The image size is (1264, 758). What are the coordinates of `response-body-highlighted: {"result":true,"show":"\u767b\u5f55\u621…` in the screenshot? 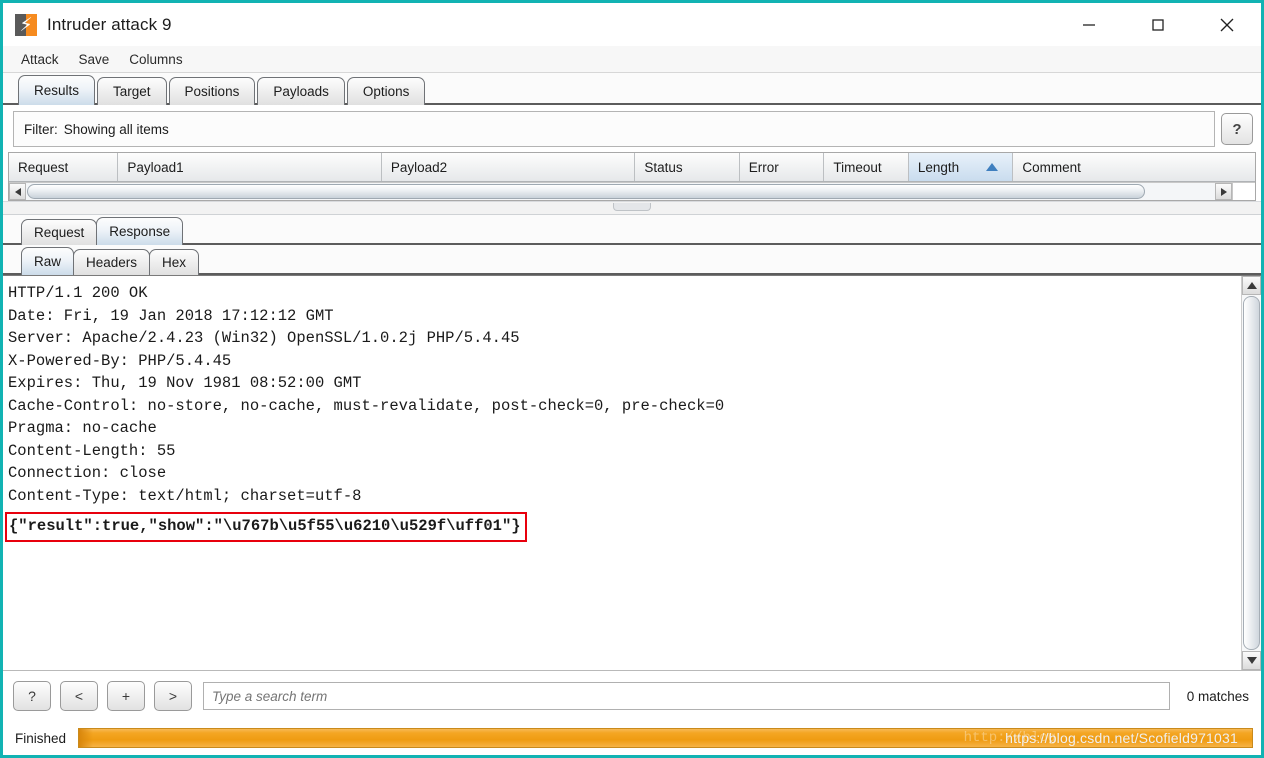 It's located at (266, 527).